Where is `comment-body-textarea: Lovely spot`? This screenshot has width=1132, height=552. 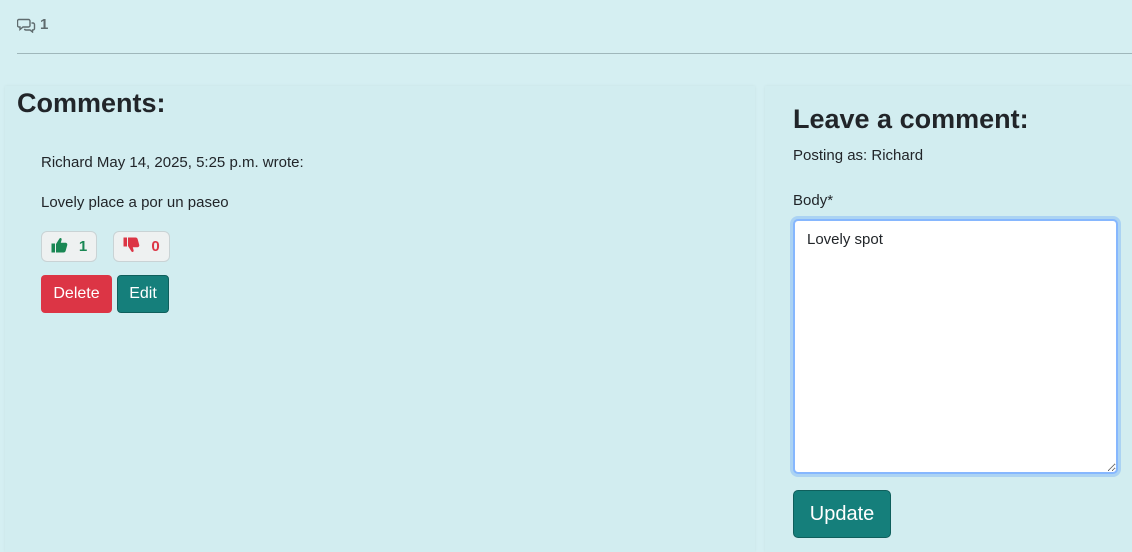 comment-body-textarea: Lovely spot is located at coordinates (955, 346).